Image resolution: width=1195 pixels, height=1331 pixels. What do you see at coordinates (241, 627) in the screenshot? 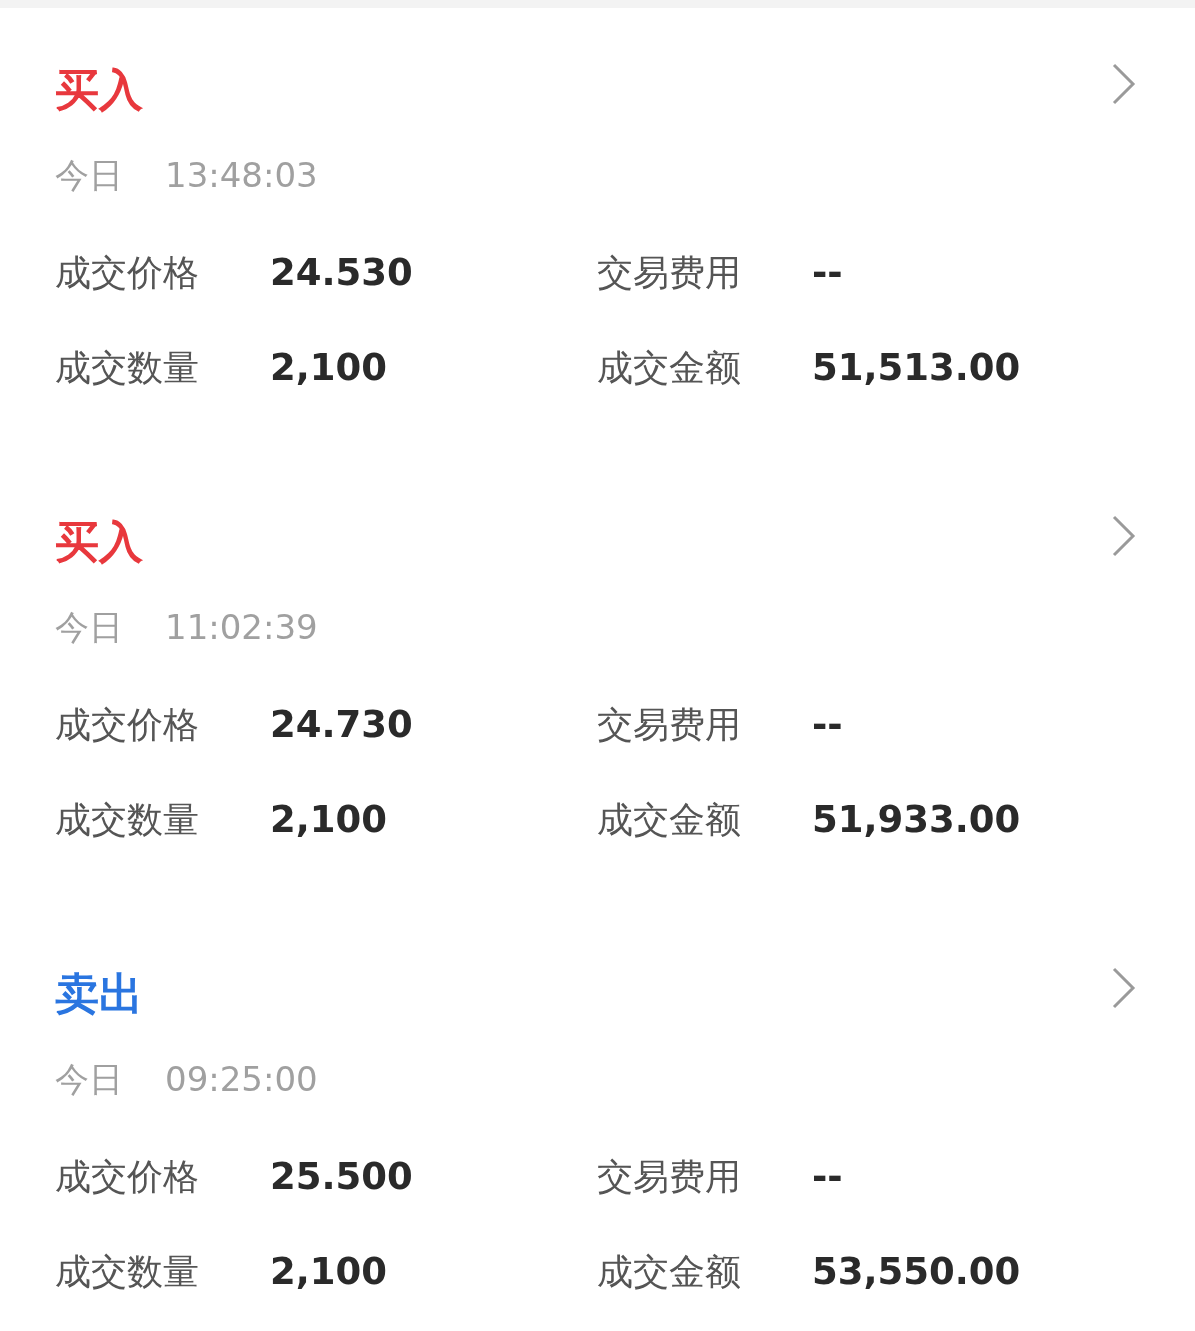
I see `trade-time: 11:02:39` at bounding box center [241, 627].